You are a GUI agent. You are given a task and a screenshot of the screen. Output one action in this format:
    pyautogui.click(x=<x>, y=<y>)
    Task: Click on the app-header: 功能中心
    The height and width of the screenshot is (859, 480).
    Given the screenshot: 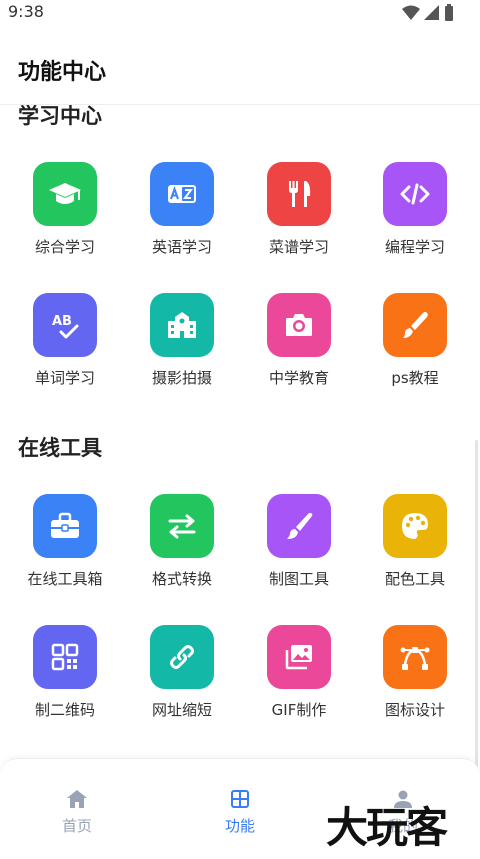 What is the action you would take?
    pyautogui.click(x=240, y=65)
    